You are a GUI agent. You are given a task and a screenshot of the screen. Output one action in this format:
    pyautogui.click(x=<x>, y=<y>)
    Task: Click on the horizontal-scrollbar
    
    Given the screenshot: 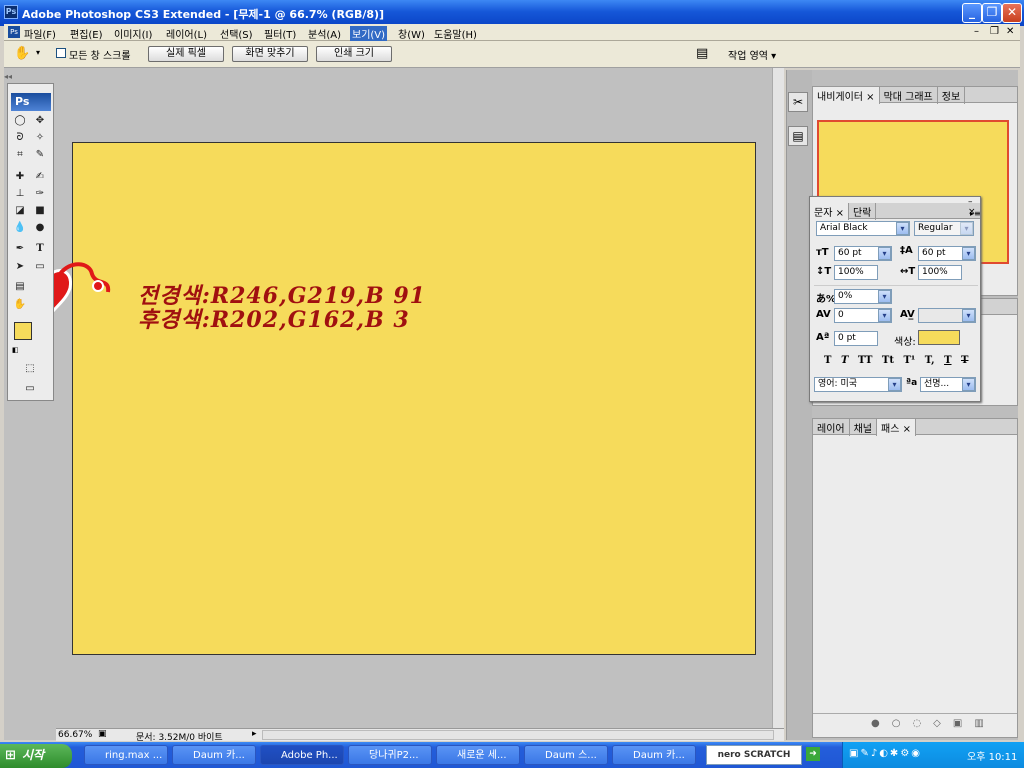 What is the action you would take?
    pyautogui.click(x=518, y=735)
    